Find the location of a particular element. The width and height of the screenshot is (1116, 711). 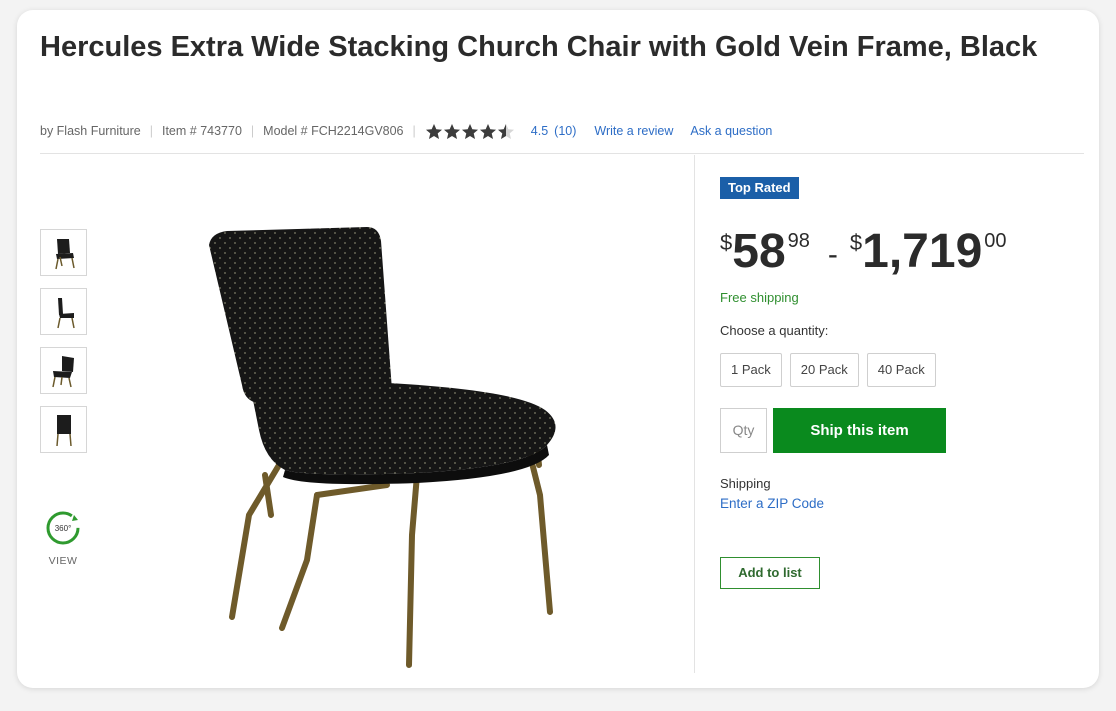

free-shipping-label: Free shipping is located at coordinates (759, 297).